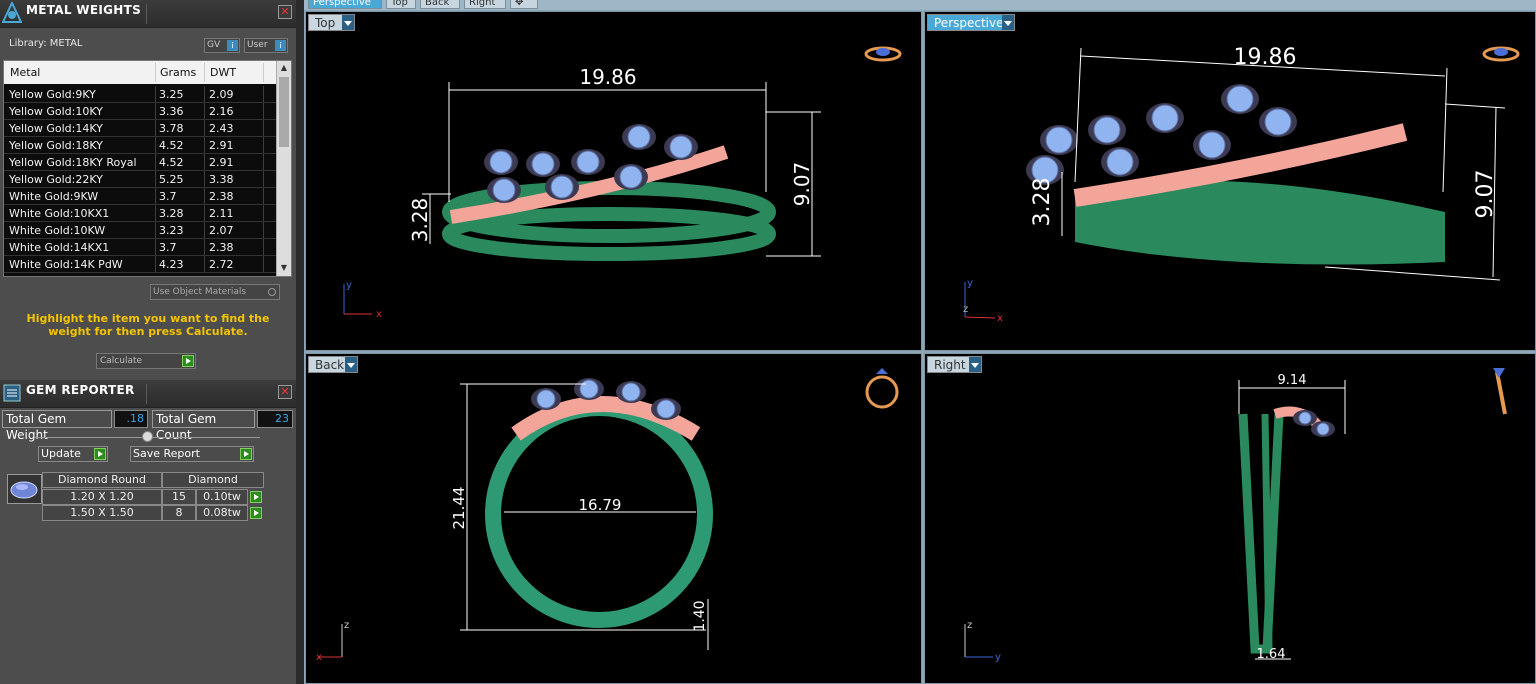 The height and width of the screenshot is (684, 1536). What do you see at coordinates (266, 45) in the screenshot?
I see `user-toggle: User i` at bounding box center [266, 45].